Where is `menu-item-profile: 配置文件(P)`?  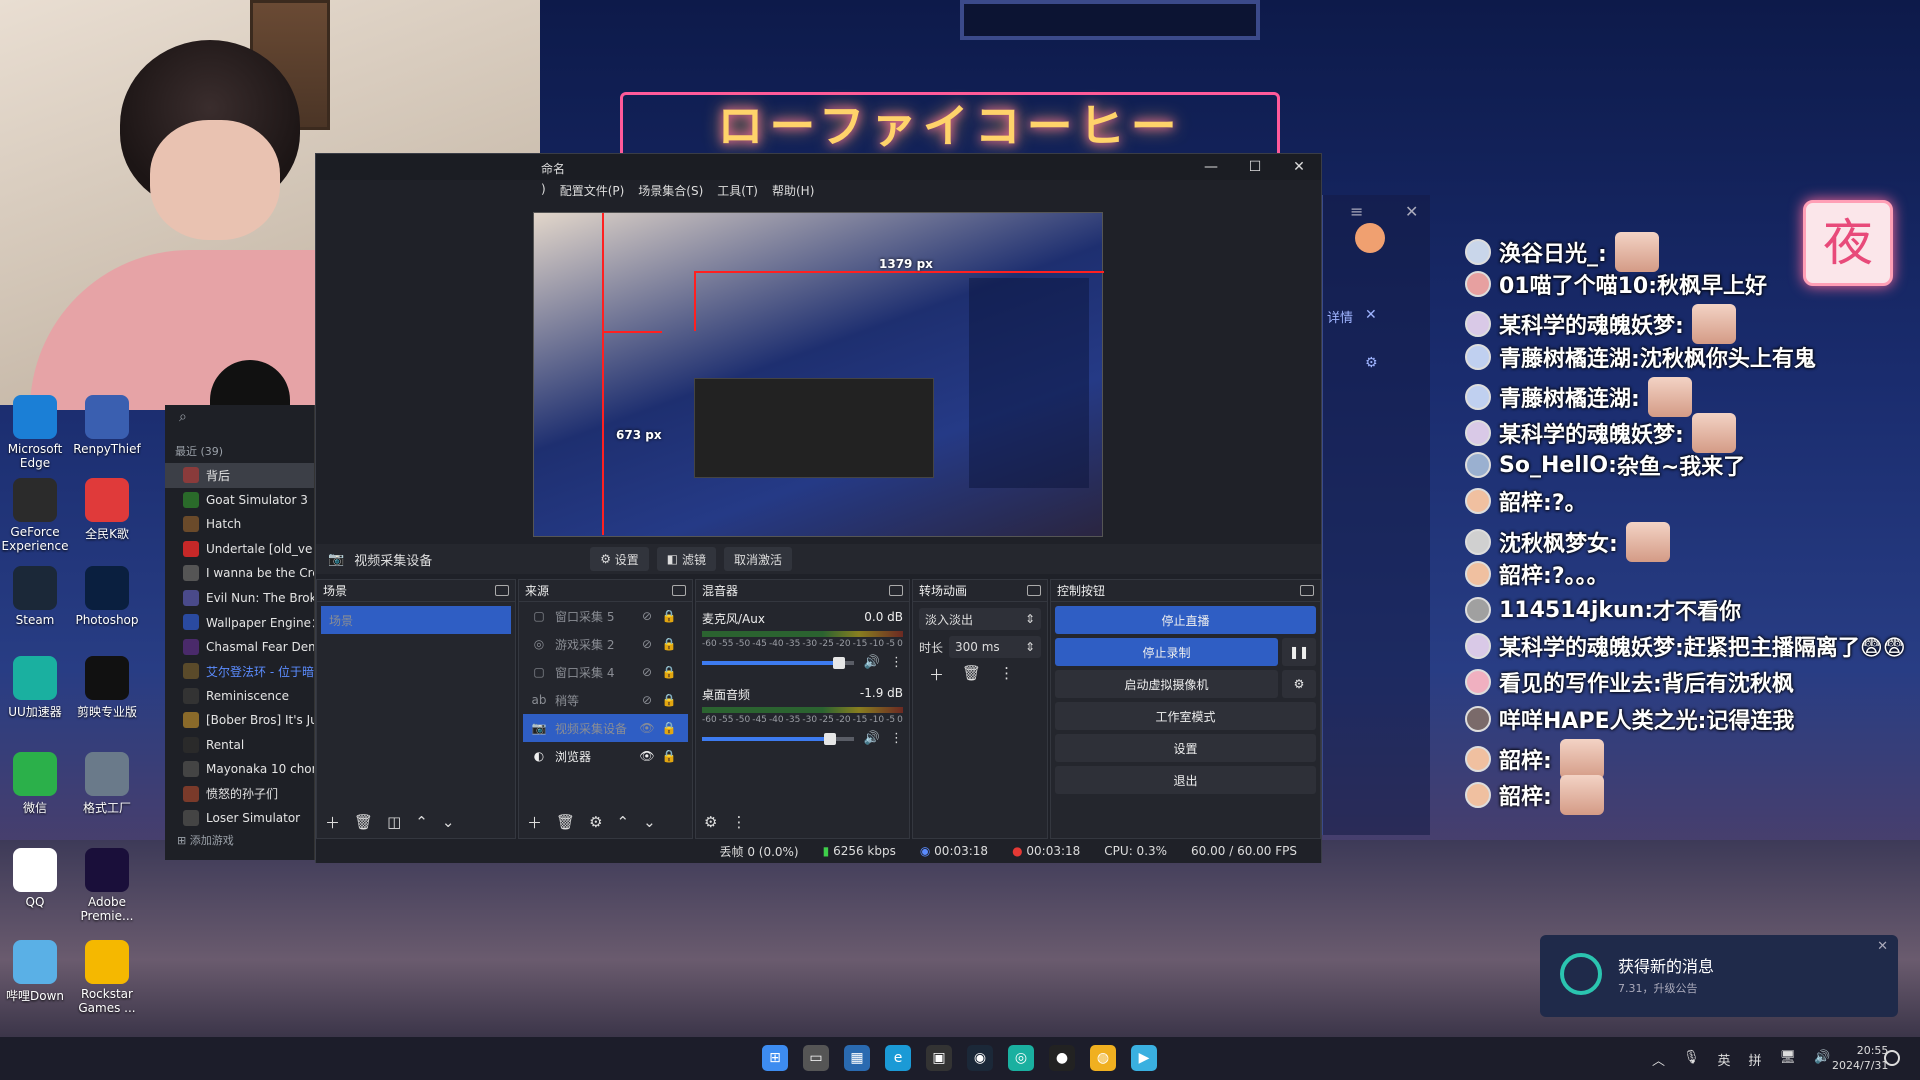
menu-item-profile: 配置文件(P) is located at coordinates (592, 190).